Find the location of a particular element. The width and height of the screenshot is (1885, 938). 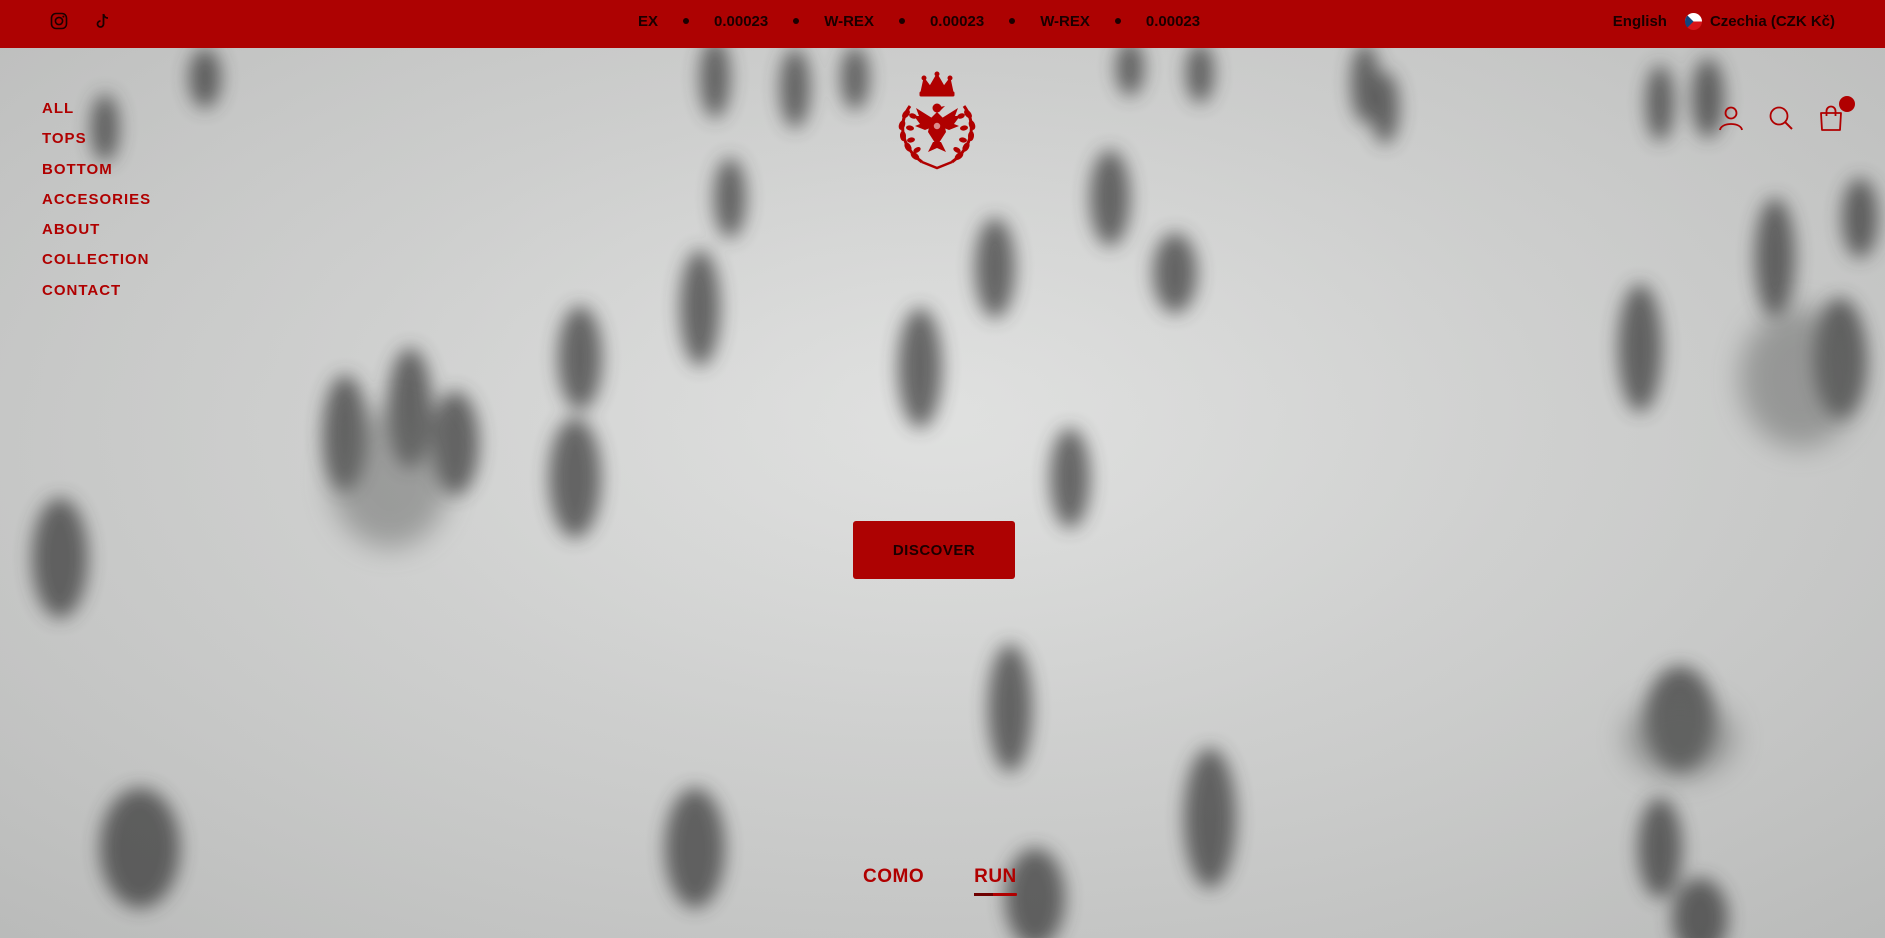

czech-flag-icon is located at coordinates (1693, 21).